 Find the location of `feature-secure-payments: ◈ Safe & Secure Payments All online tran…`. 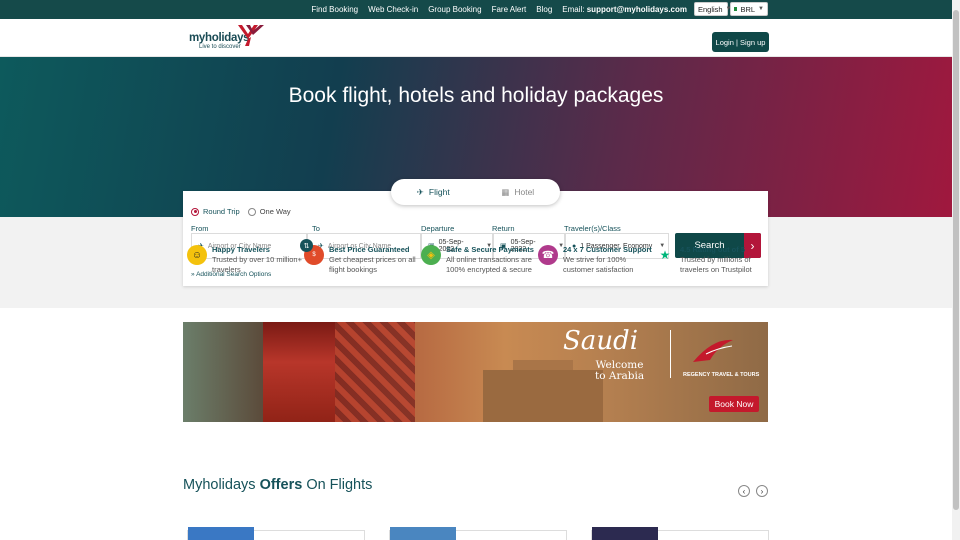

feature-secure-payments: ◈ Safe & Secure Payments All online tran… is located at coordinates (479, 259).